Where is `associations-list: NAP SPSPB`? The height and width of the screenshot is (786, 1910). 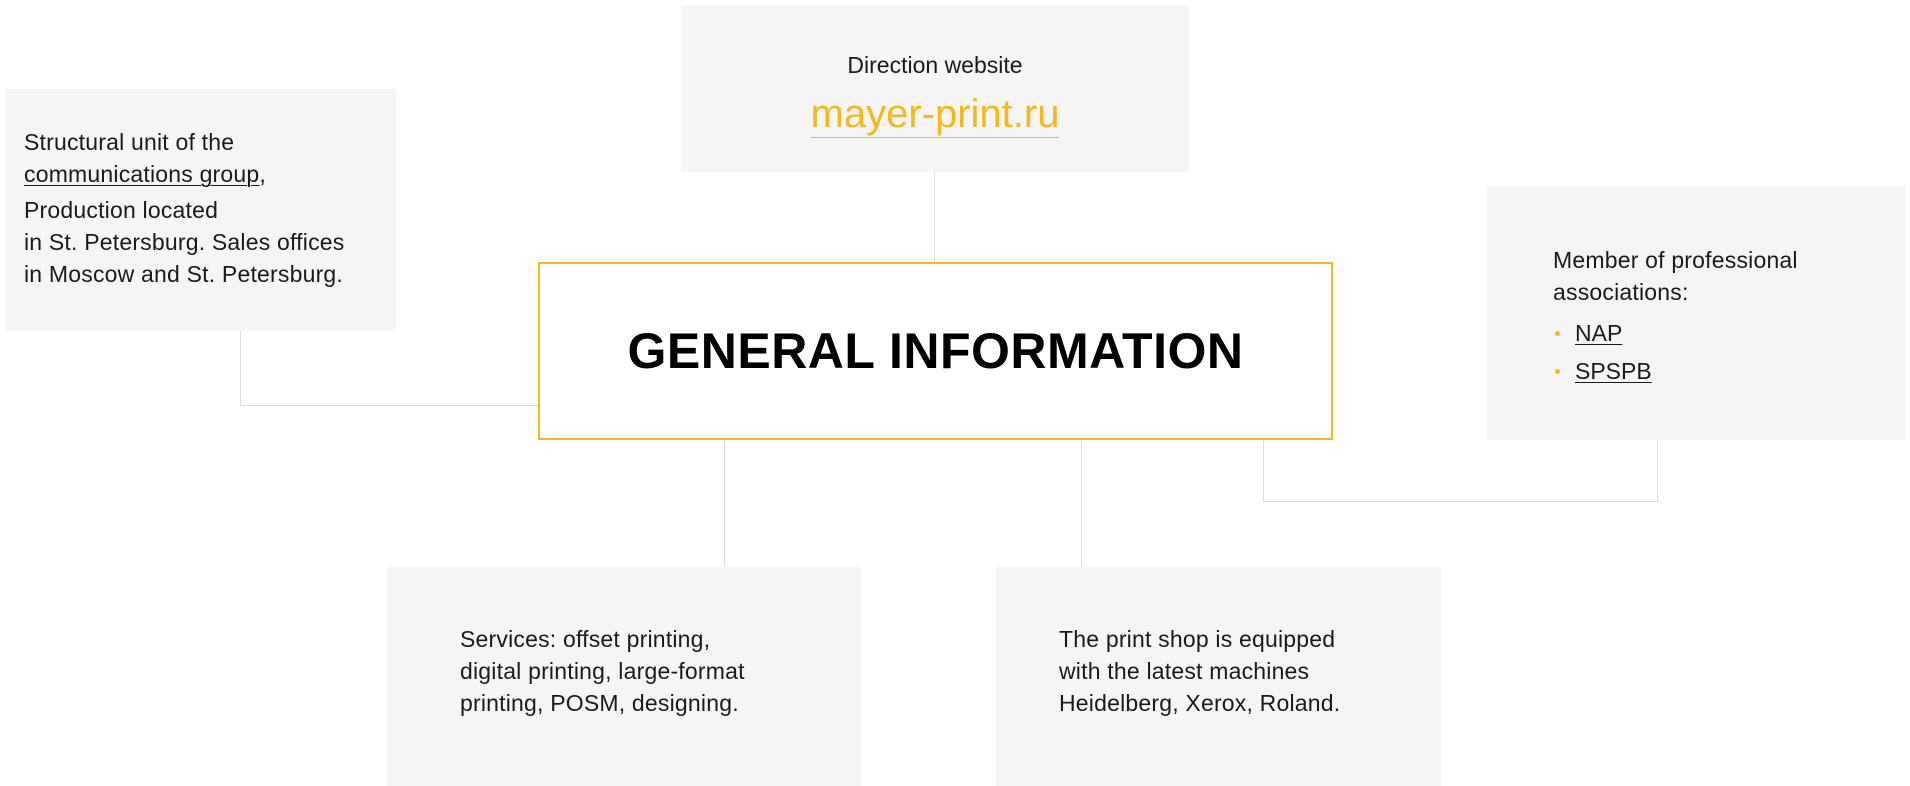 associations-list: NAP SPSPB is located at coordinates (1602, 352).